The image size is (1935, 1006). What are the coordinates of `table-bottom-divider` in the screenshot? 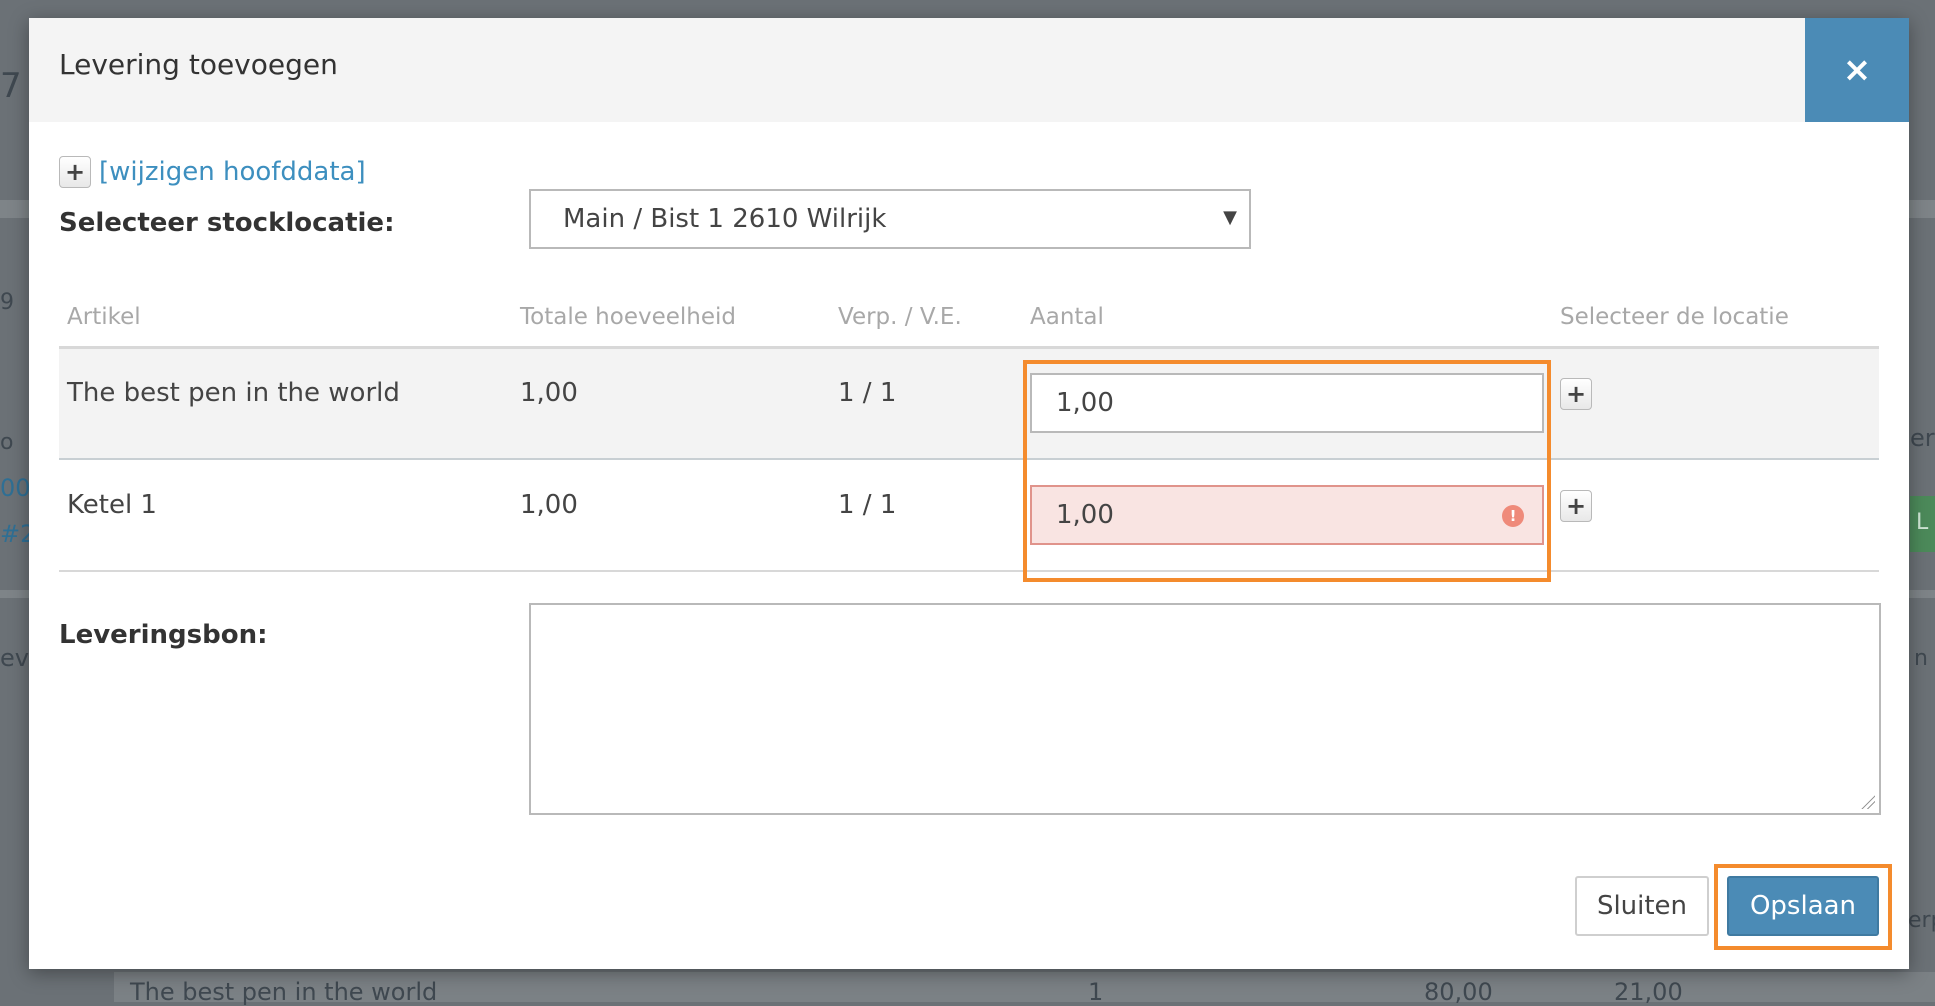 It's located at (969, 571).